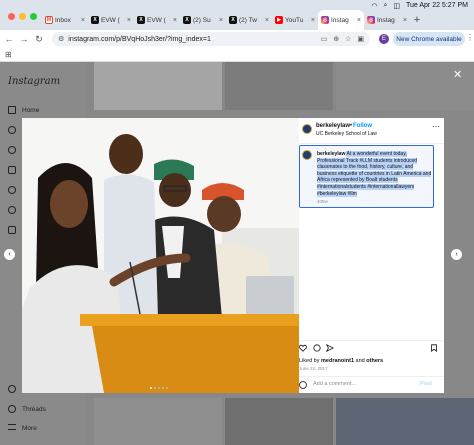 The height and width of the screenshot is (445, 474). I want to click on comment-icon, so click(317, 348).